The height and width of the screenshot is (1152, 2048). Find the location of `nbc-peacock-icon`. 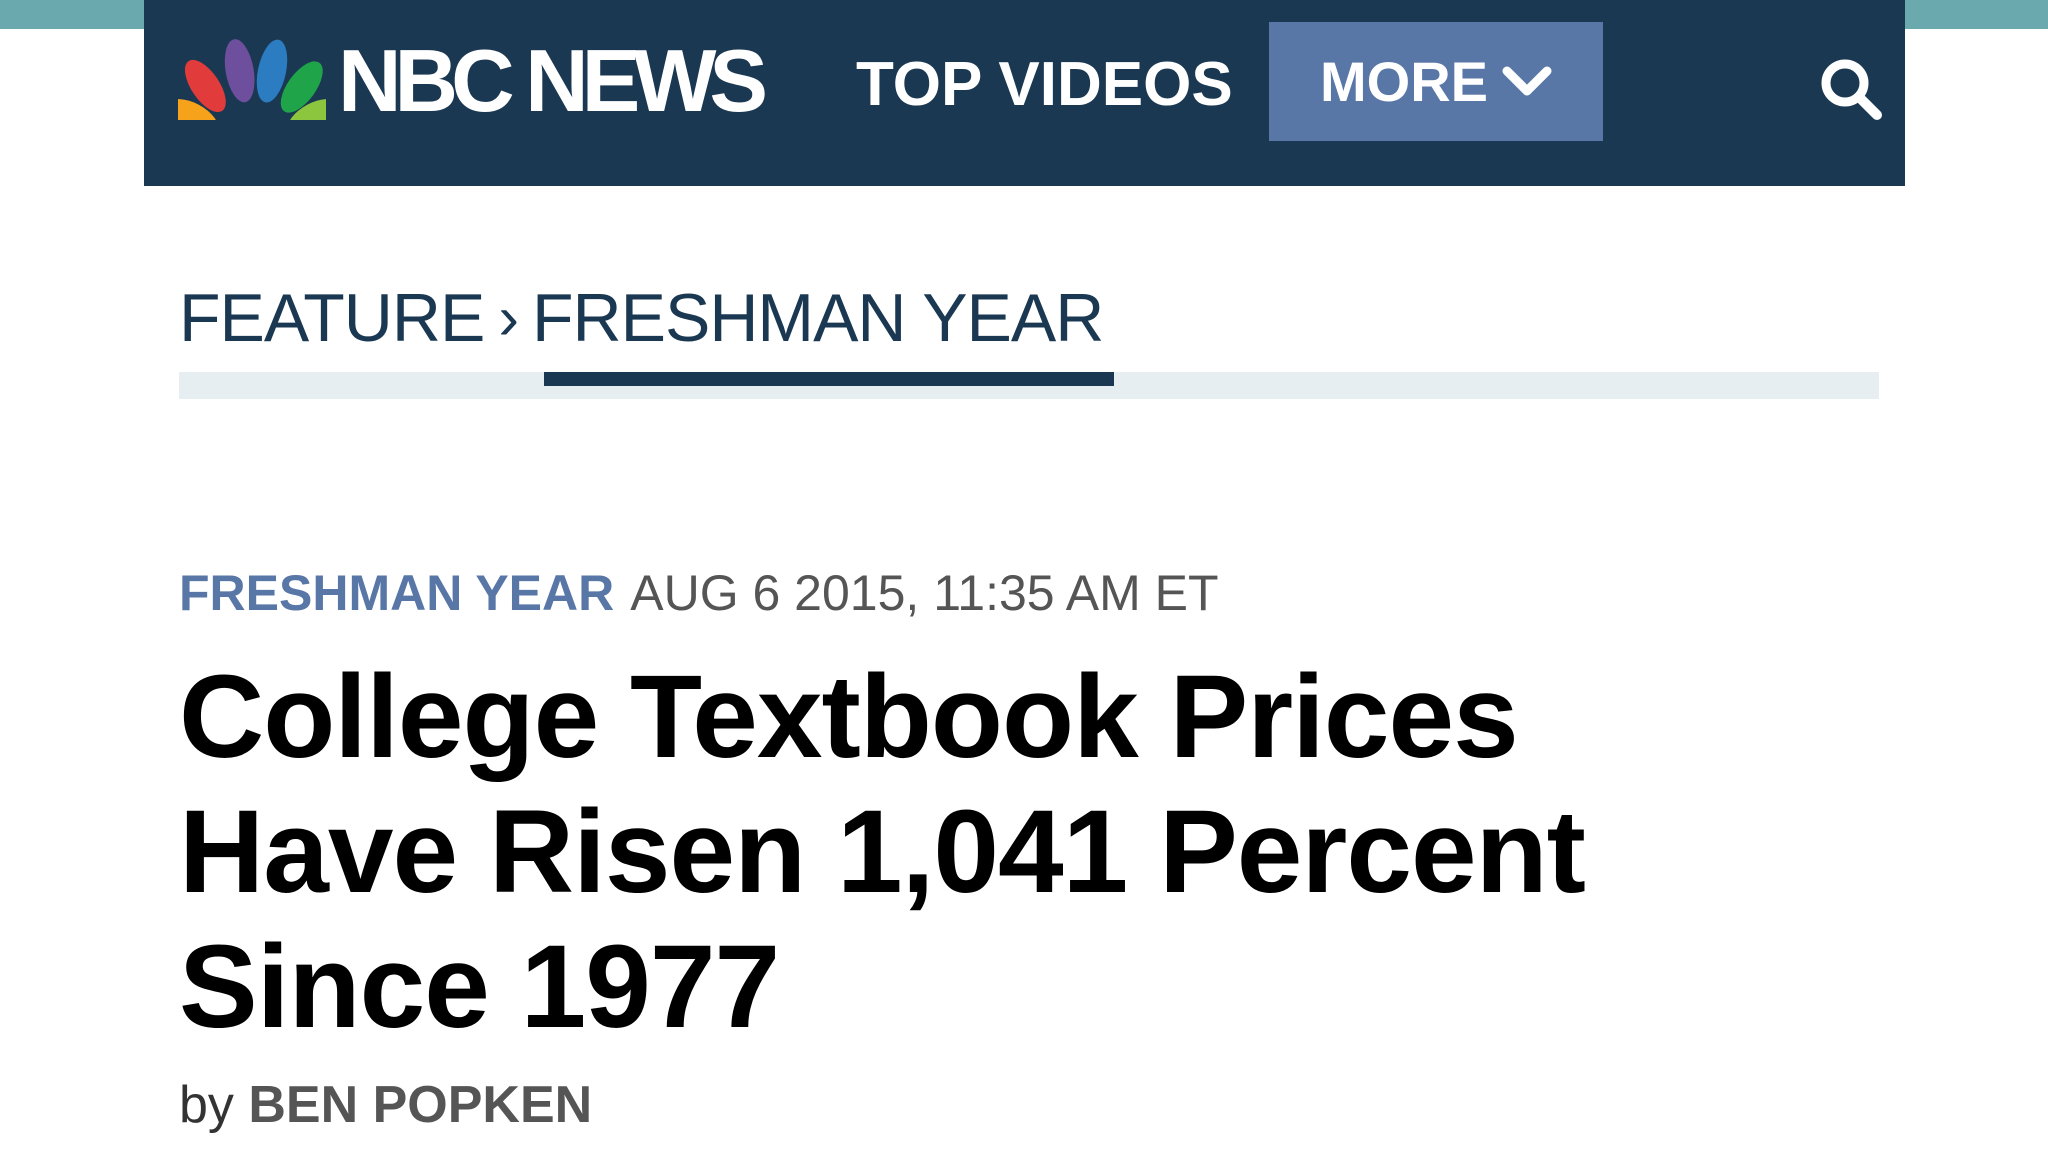

nbc-peacock-icon is located at coordinates (252, 82).